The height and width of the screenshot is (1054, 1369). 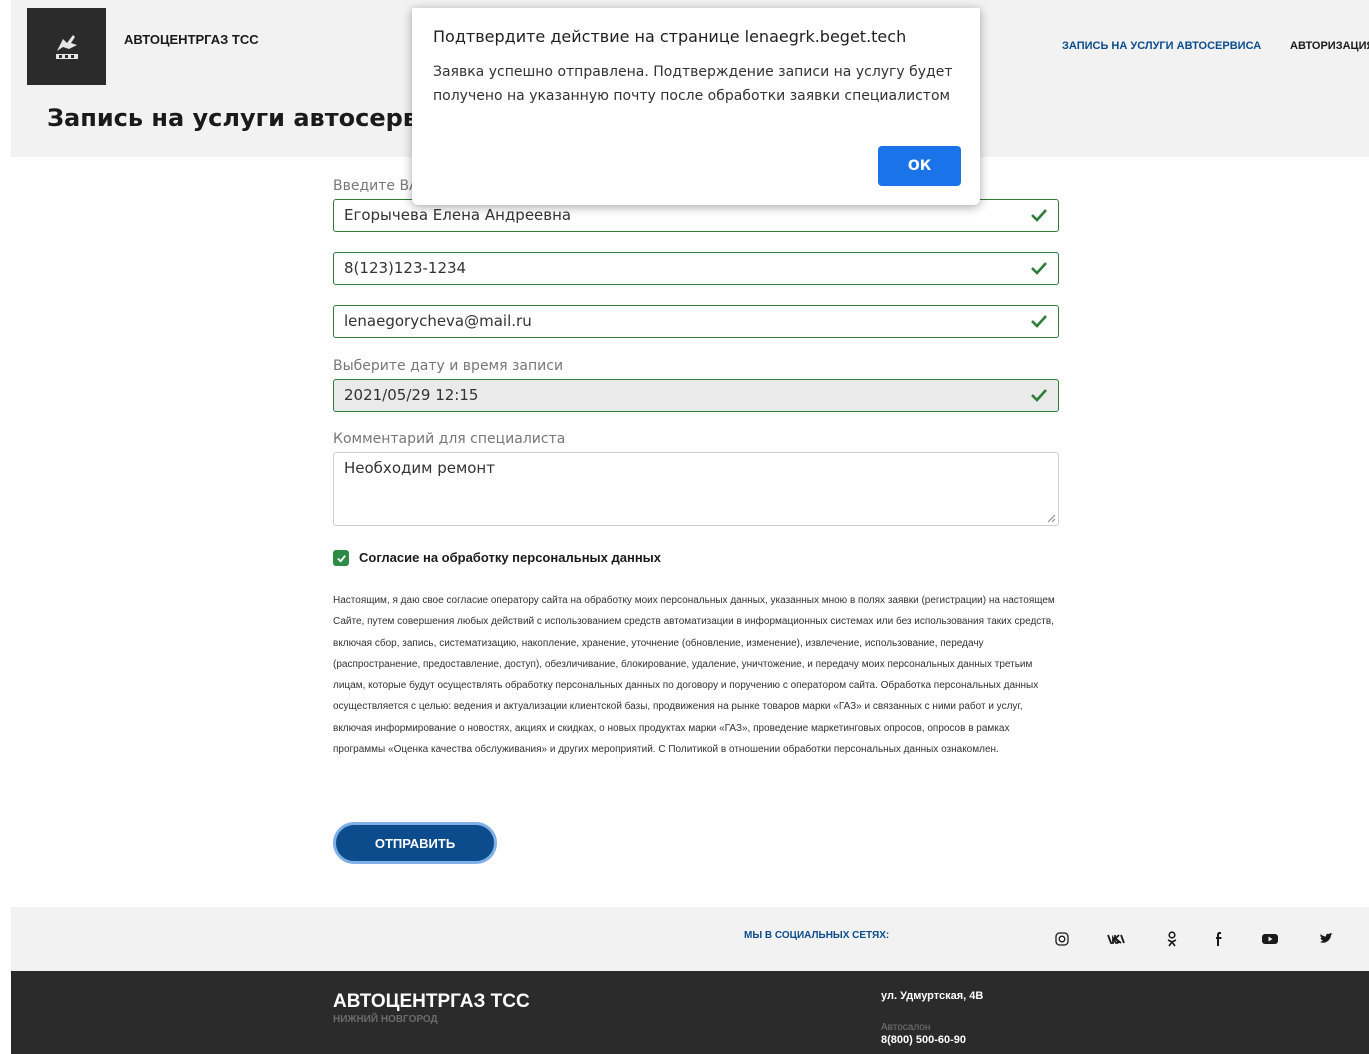 What do you see at coordinates (458, 215) in the screenshot?
I see `name-value: Егорычева Елена Андреевна` at bounding box center [458, 215].